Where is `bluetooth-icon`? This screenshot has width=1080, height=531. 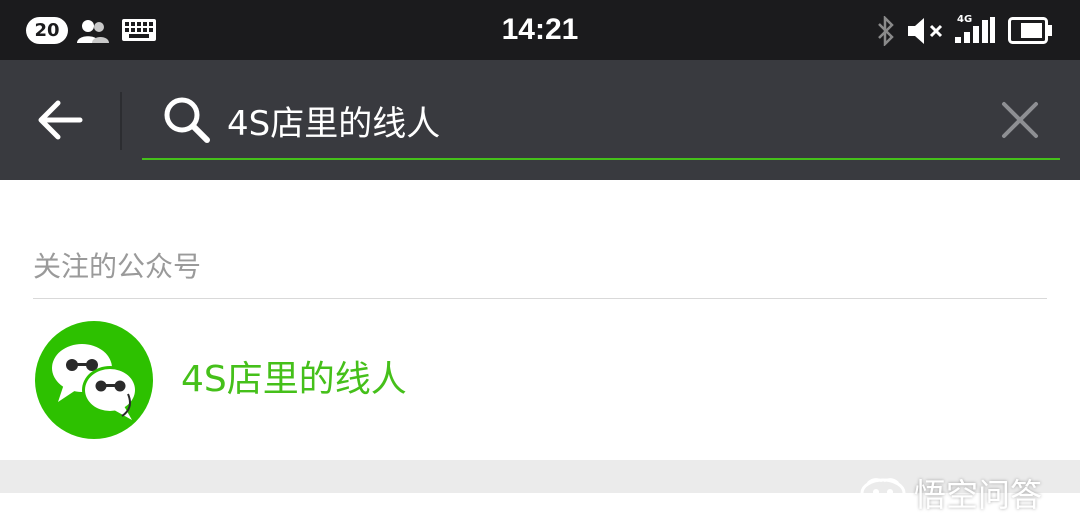
bluetooth-icon is located at coordinates (886, 31).